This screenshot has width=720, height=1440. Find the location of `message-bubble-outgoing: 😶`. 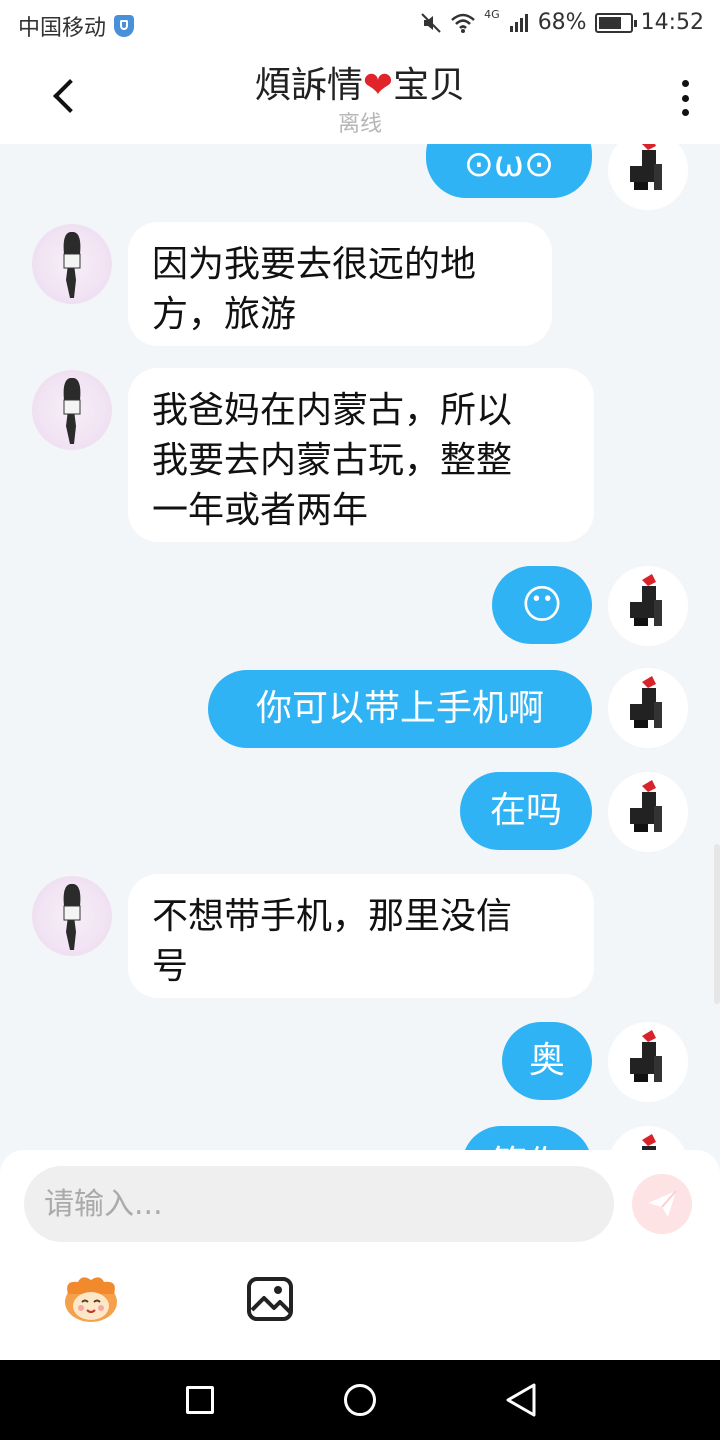

message-bubble-outgoing: 😶 is located at coordinates (542, 605).